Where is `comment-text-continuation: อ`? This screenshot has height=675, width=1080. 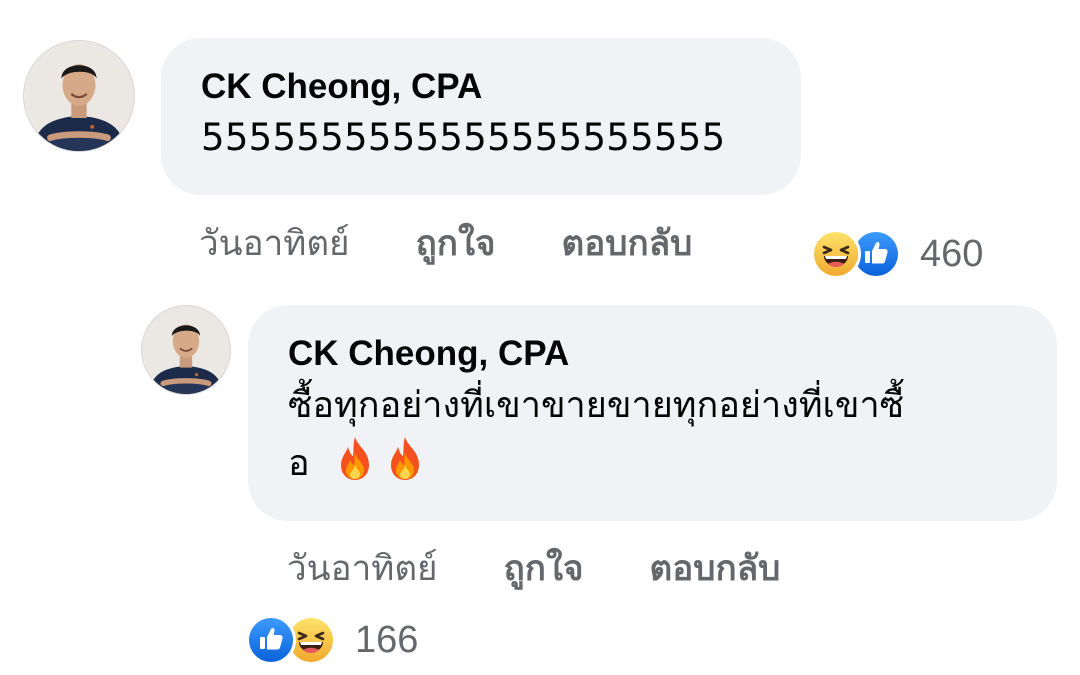
comment-text-continuation: อ is located at coordinates (299, 463).